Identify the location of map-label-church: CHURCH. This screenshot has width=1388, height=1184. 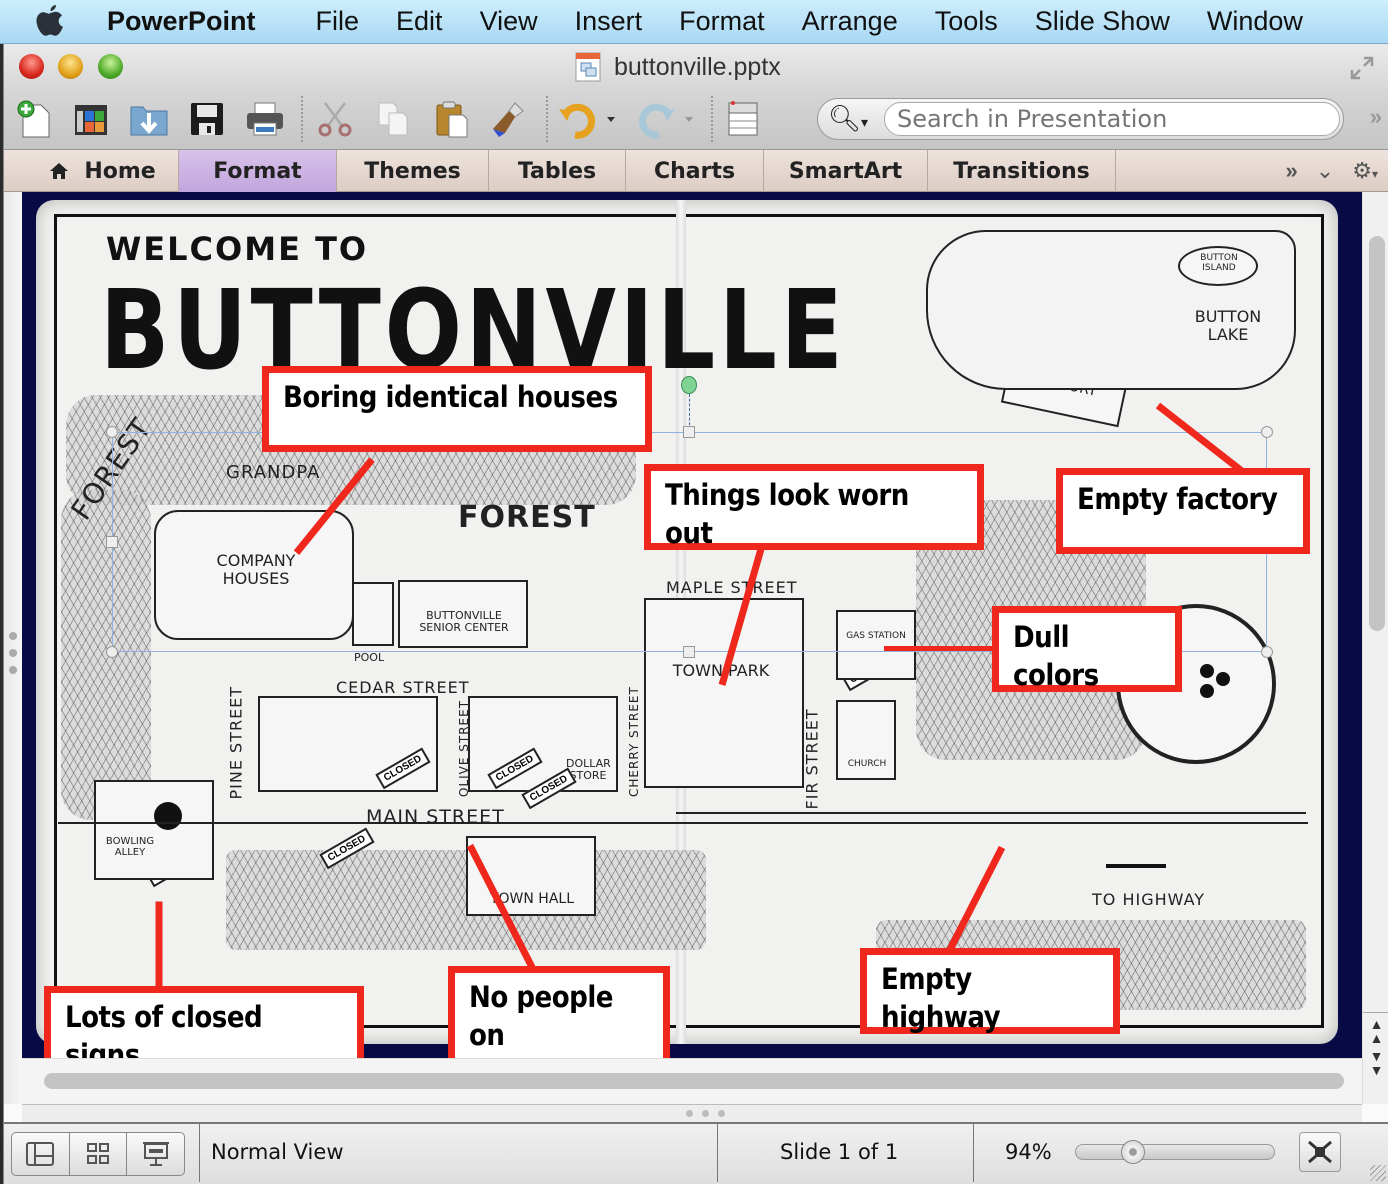
(867, 764).